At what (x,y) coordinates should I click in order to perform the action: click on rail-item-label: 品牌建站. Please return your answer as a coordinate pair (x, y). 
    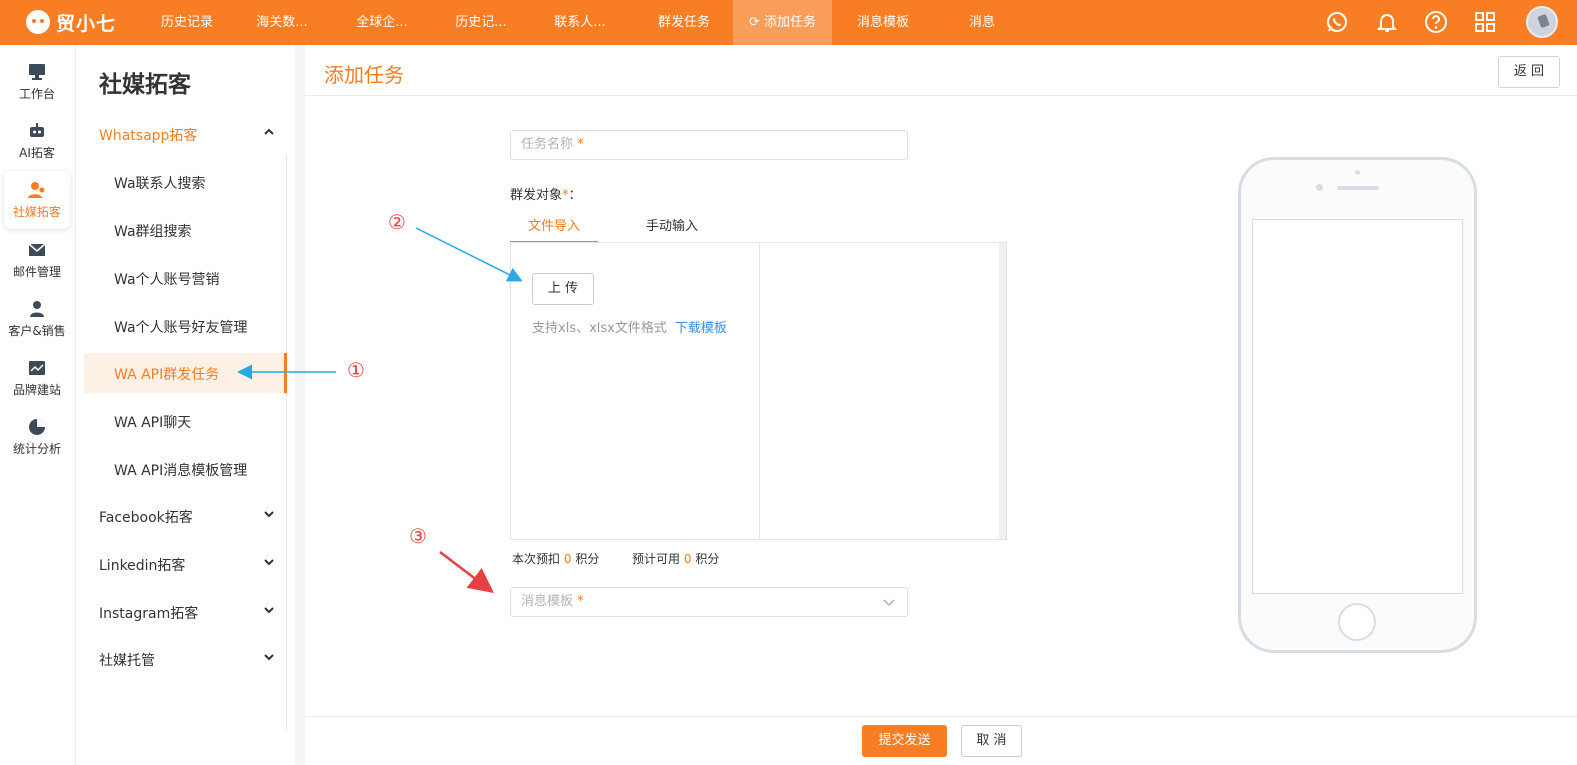
    Looking at the image, I should click on (36, 390).